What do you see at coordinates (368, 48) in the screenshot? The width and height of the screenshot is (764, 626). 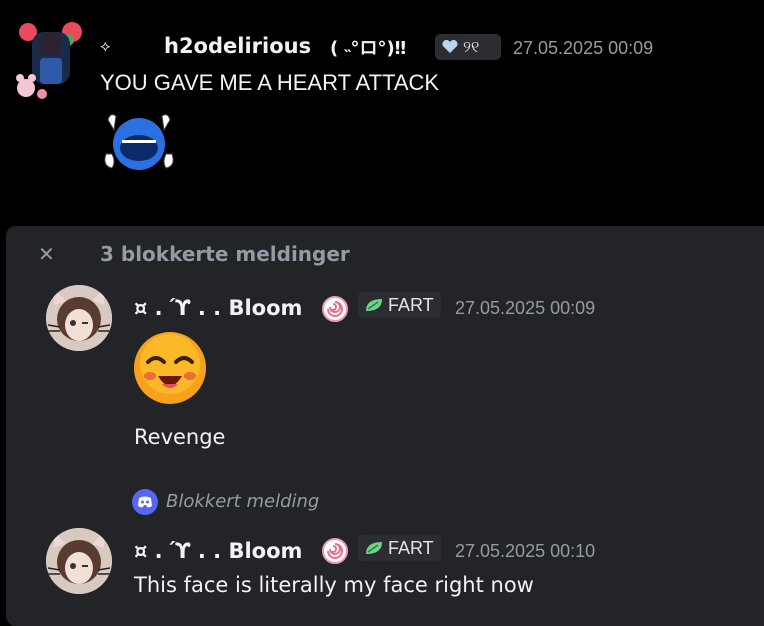 I see `username-decoration: ( ˵°ロ°)‼` at bounding box center [368, 48].